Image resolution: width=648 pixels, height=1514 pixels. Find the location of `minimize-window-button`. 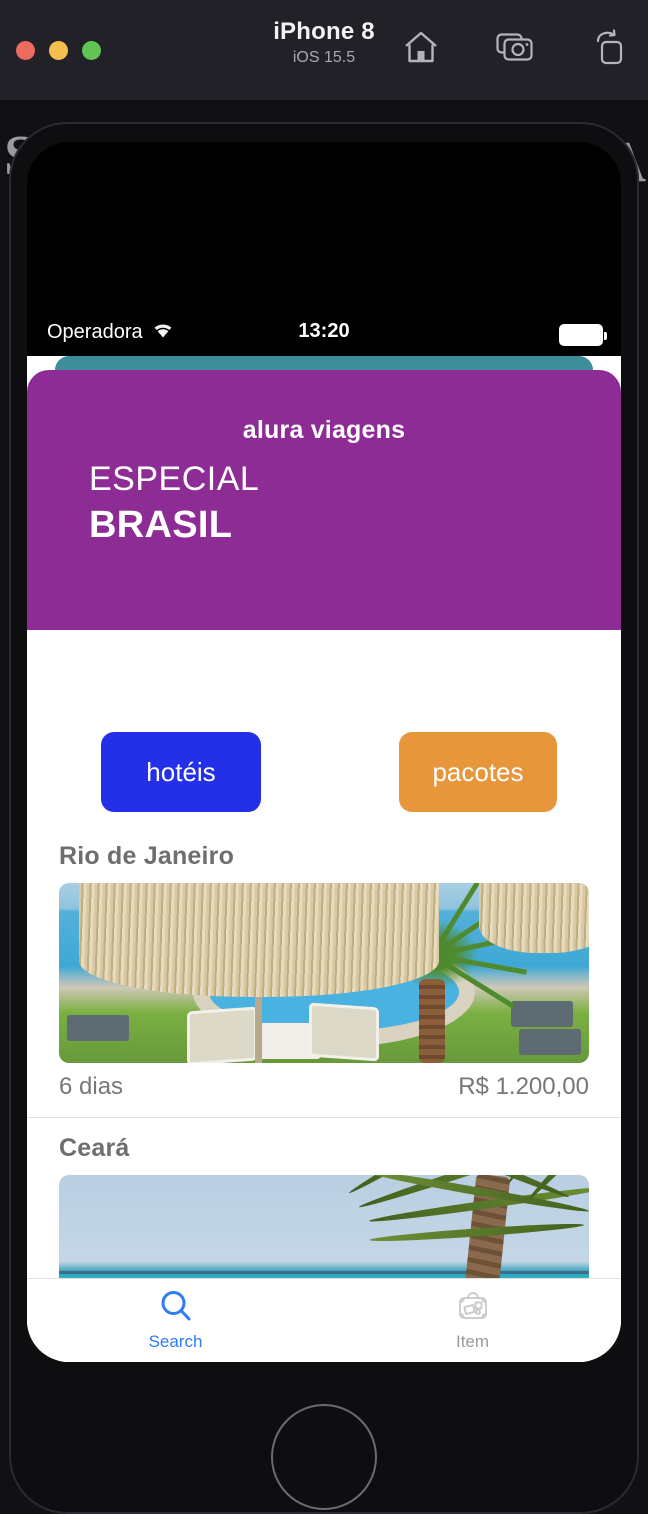

minimize-window-button is located at coordinates (58, 50).